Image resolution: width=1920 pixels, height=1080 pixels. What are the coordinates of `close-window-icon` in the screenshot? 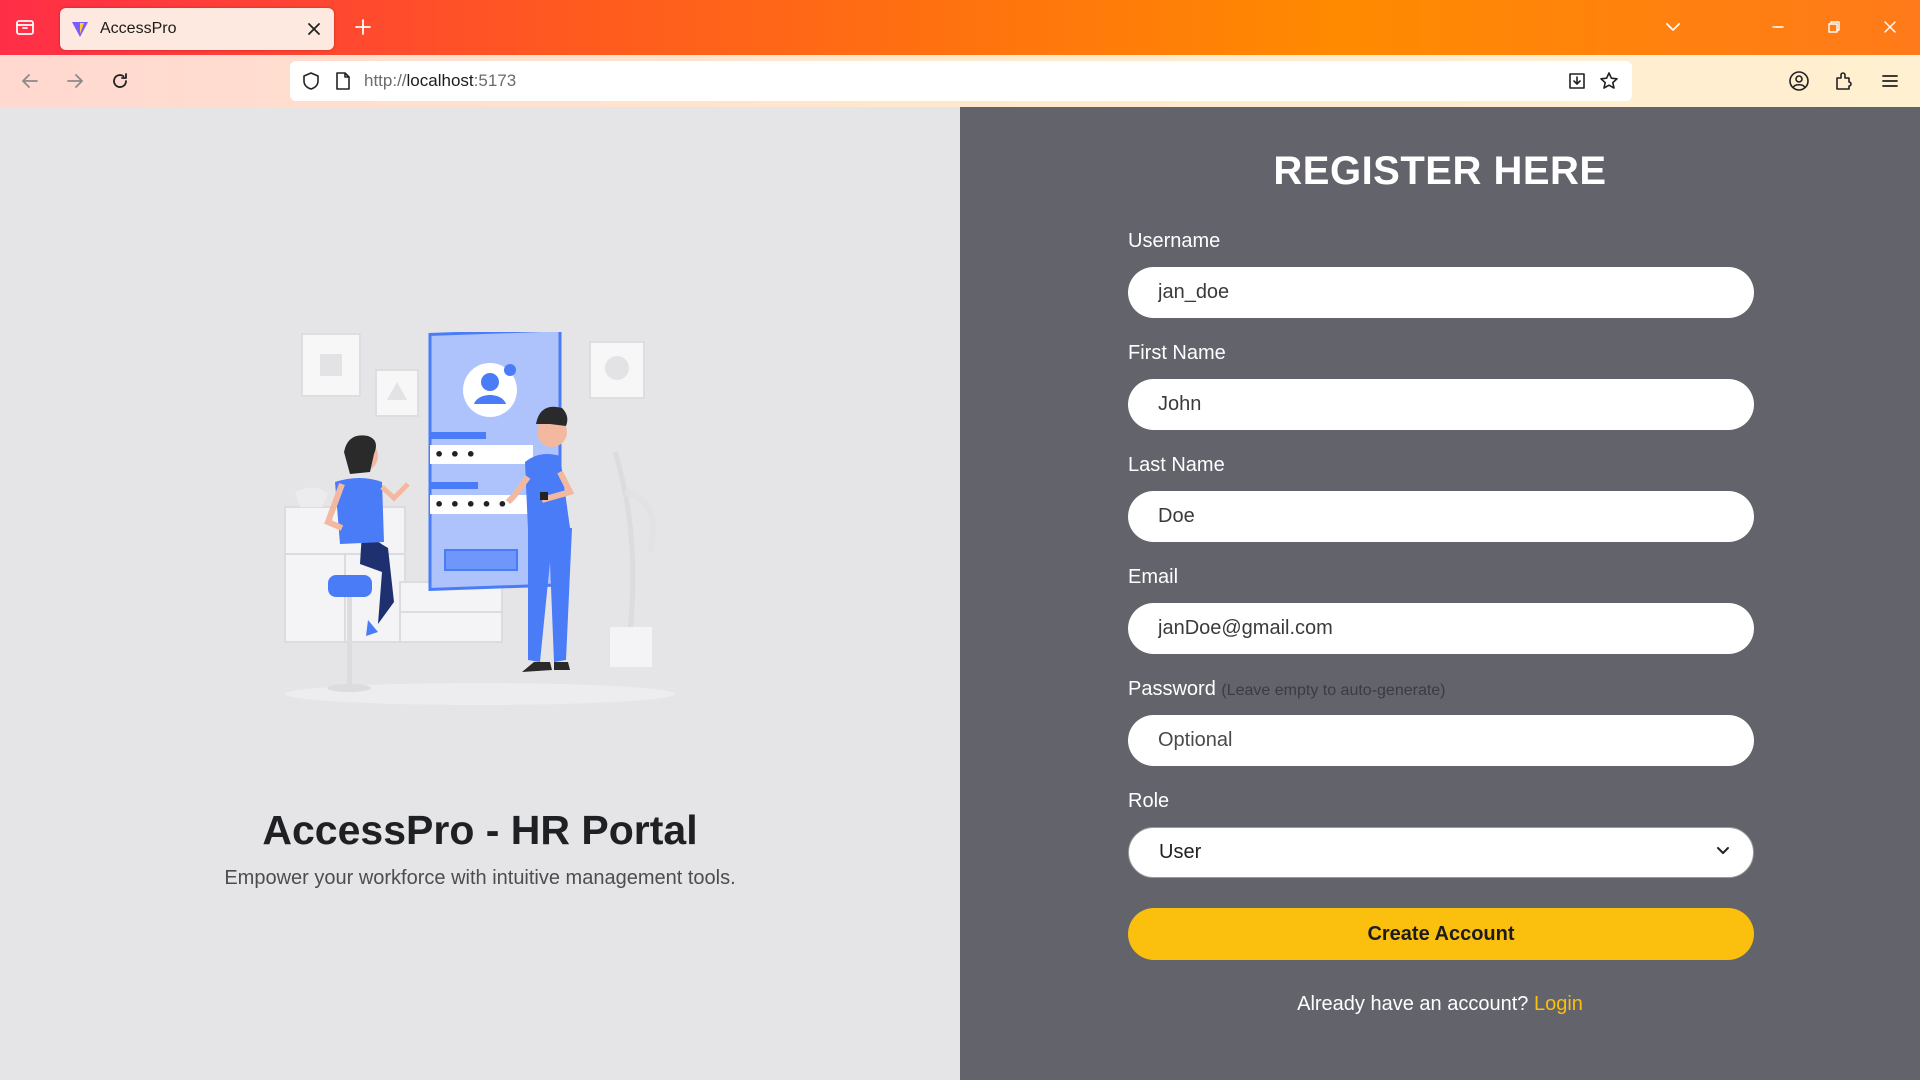 It's located at (1890, 27).